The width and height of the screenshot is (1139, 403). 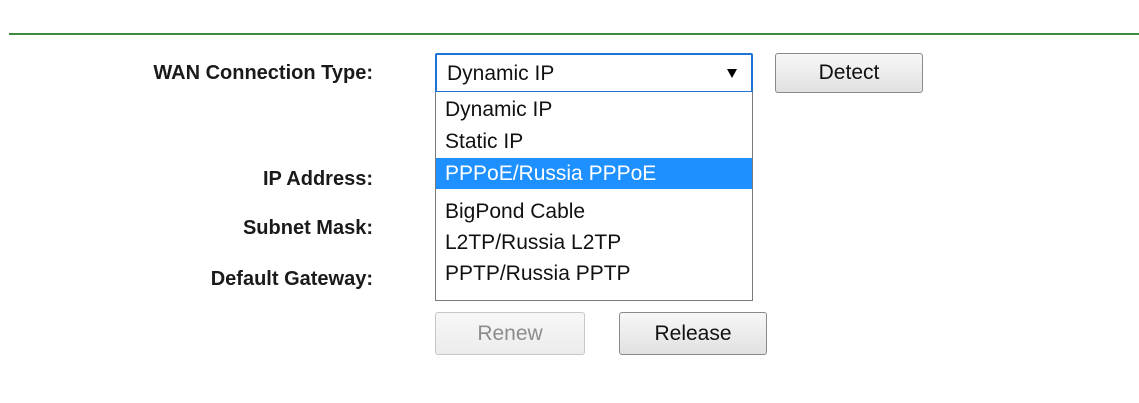 What do you see at coordinates (291, 279) in the screenshot?
I see `default-gateway-label: Default Gateway:` at bounding box center [291, 279].